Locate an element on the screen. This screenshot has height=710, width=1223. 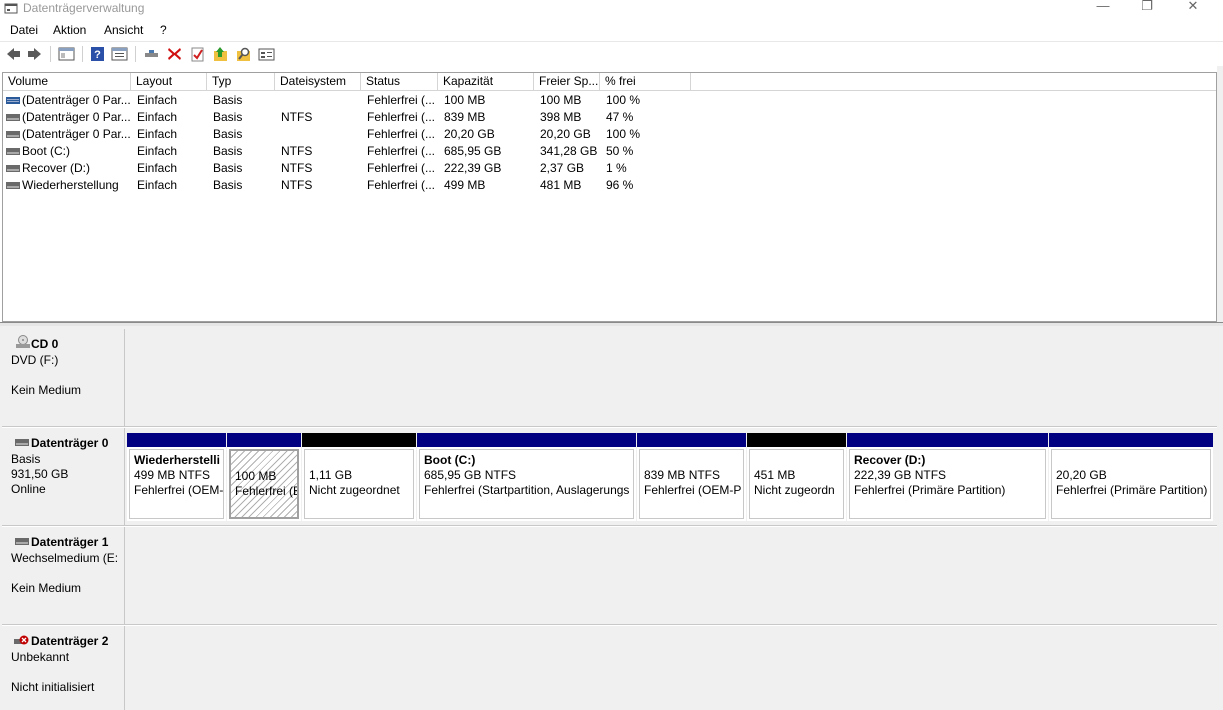
cell-pct: 1 % is located at coordinates (616, 168).